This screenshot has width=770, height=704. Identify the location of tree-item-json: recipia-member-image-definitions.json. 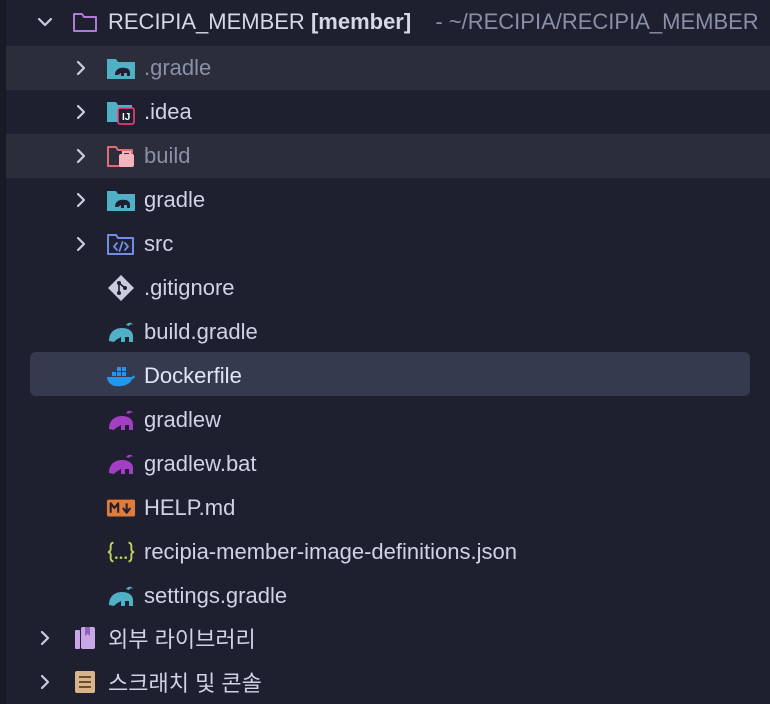
(388, 552).